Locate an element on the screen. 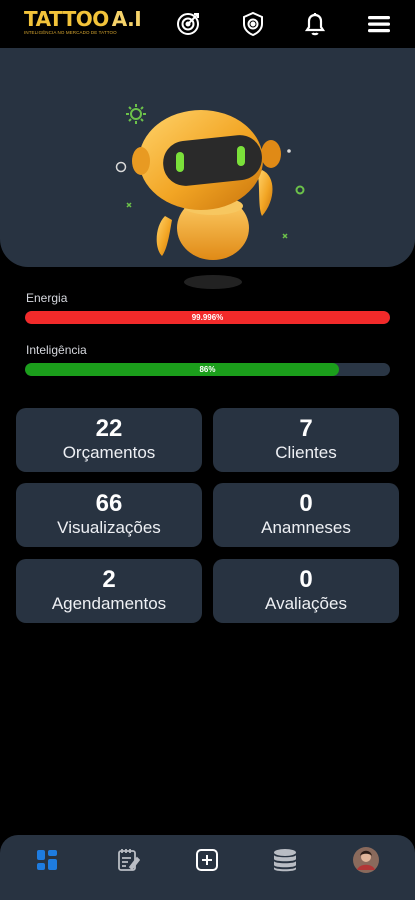 This screenshot has width=415, height=900. robot-mascot-icon is located at coordinates (210, 182).